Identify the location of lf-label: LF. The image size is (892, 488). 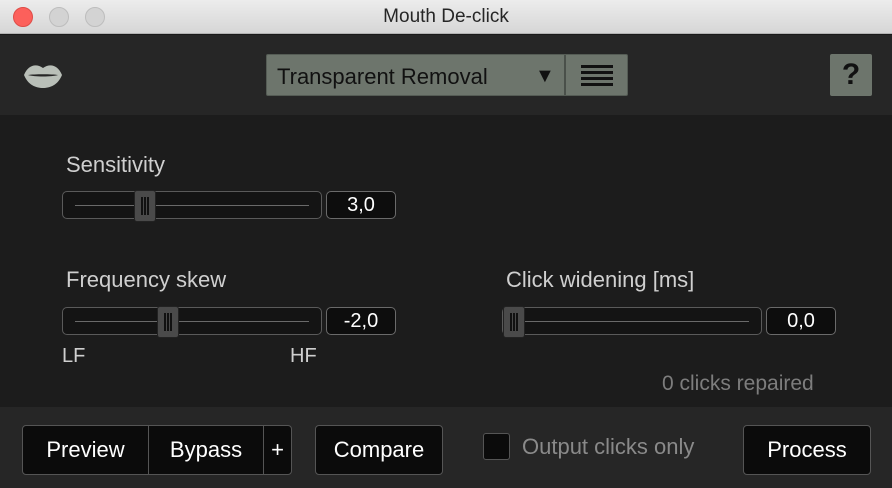
(74, 356).